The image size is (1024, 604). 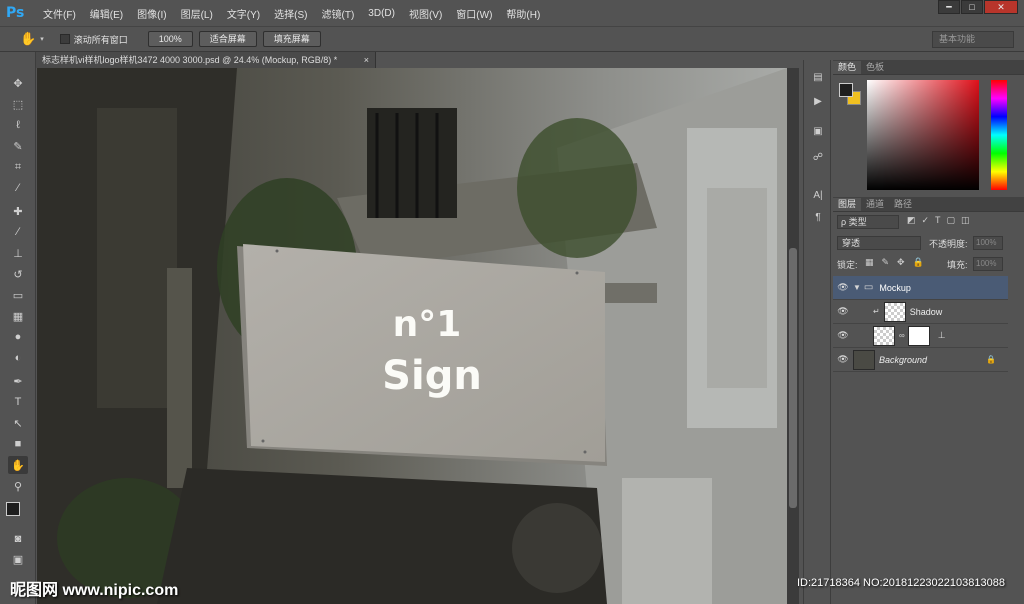 I want to click on canvas-scrollbar, so click(x=793, y=336).